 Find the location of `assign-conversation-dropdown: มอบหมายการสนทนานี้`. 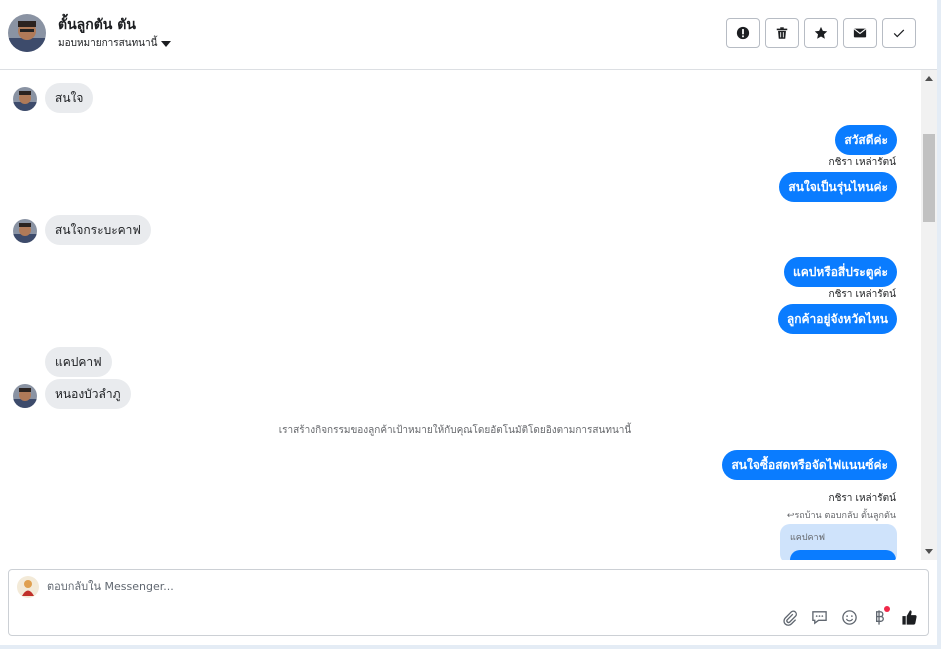

assign-conversation-dropdown: มอบหมายการสนทนานี้ is located at coordinates (115, 43).